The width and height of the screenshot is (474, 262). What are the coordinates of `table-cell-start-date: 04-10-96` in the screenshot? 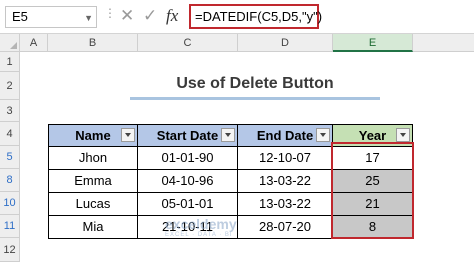 It's located at (188, 181).